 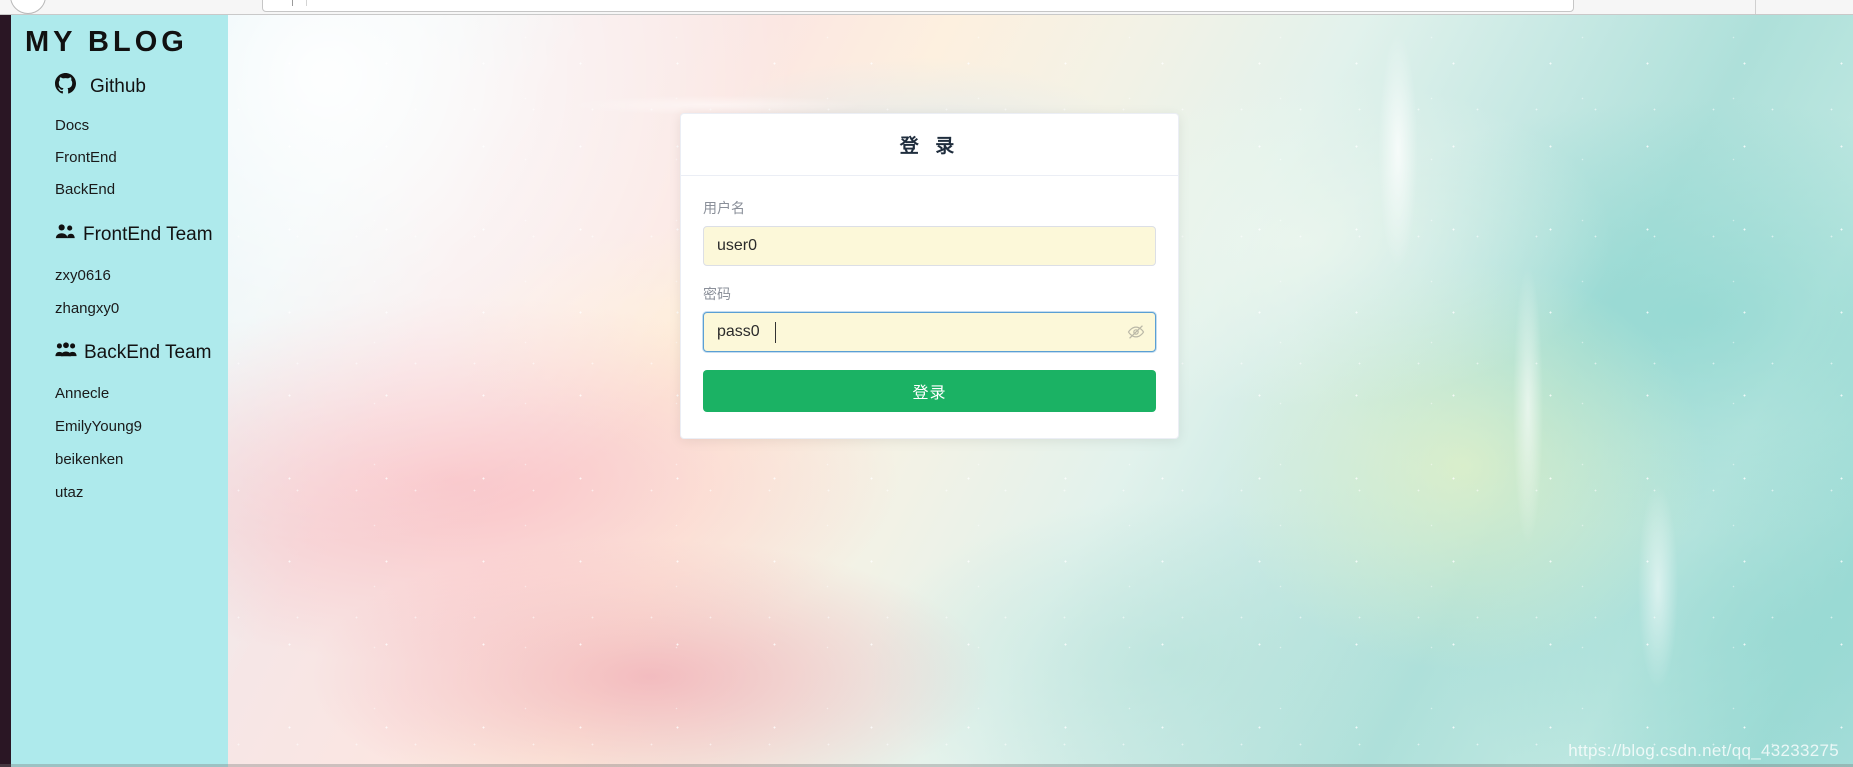 I want to click on password-input, so click(x=929, y=332).